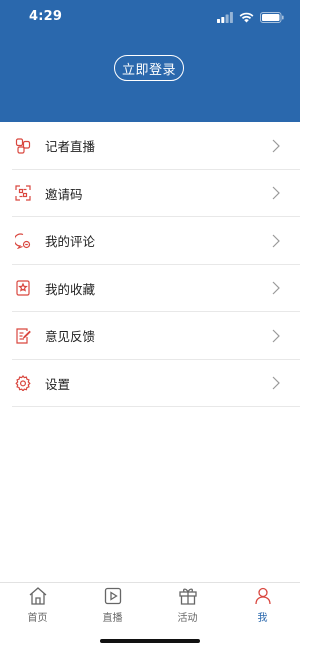  Describe the element at coordinates (58, 384) in the screenshot. I see `menu-label: 设置` at that location.